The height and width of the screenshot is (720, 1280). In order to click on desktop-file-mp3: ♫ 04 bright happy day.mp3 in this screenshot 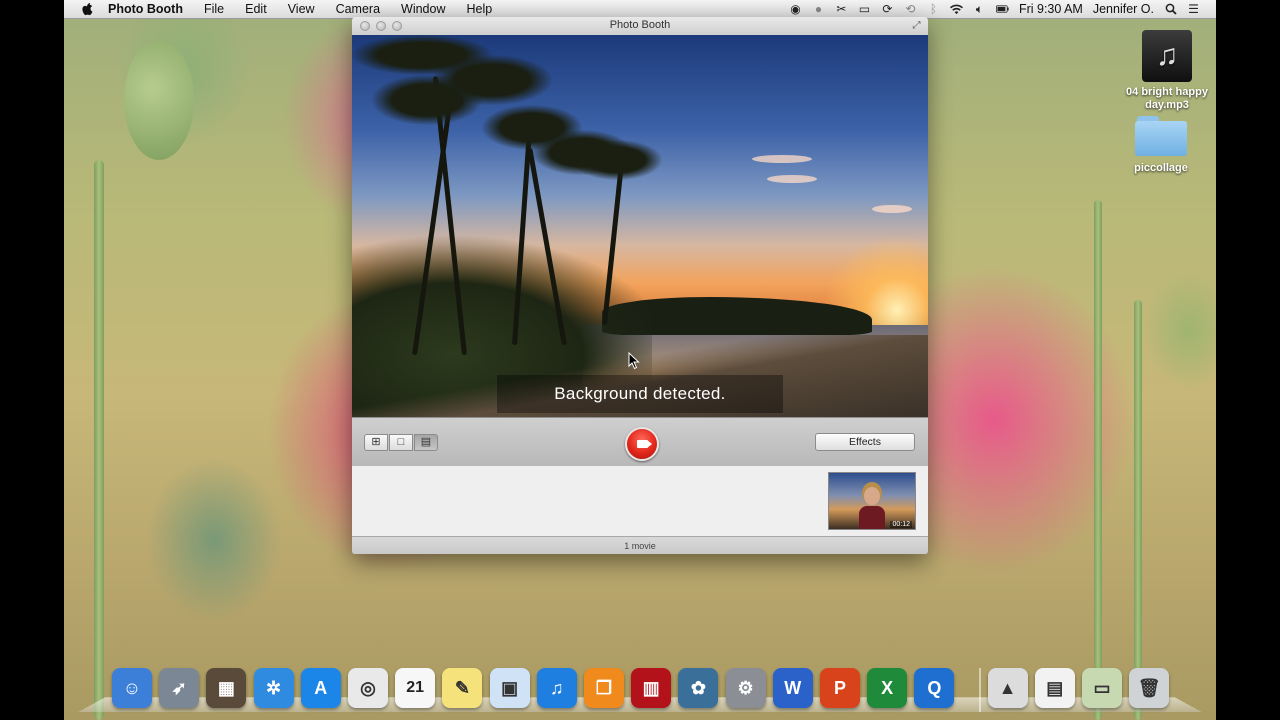, I will do `click(1167, 71)`.